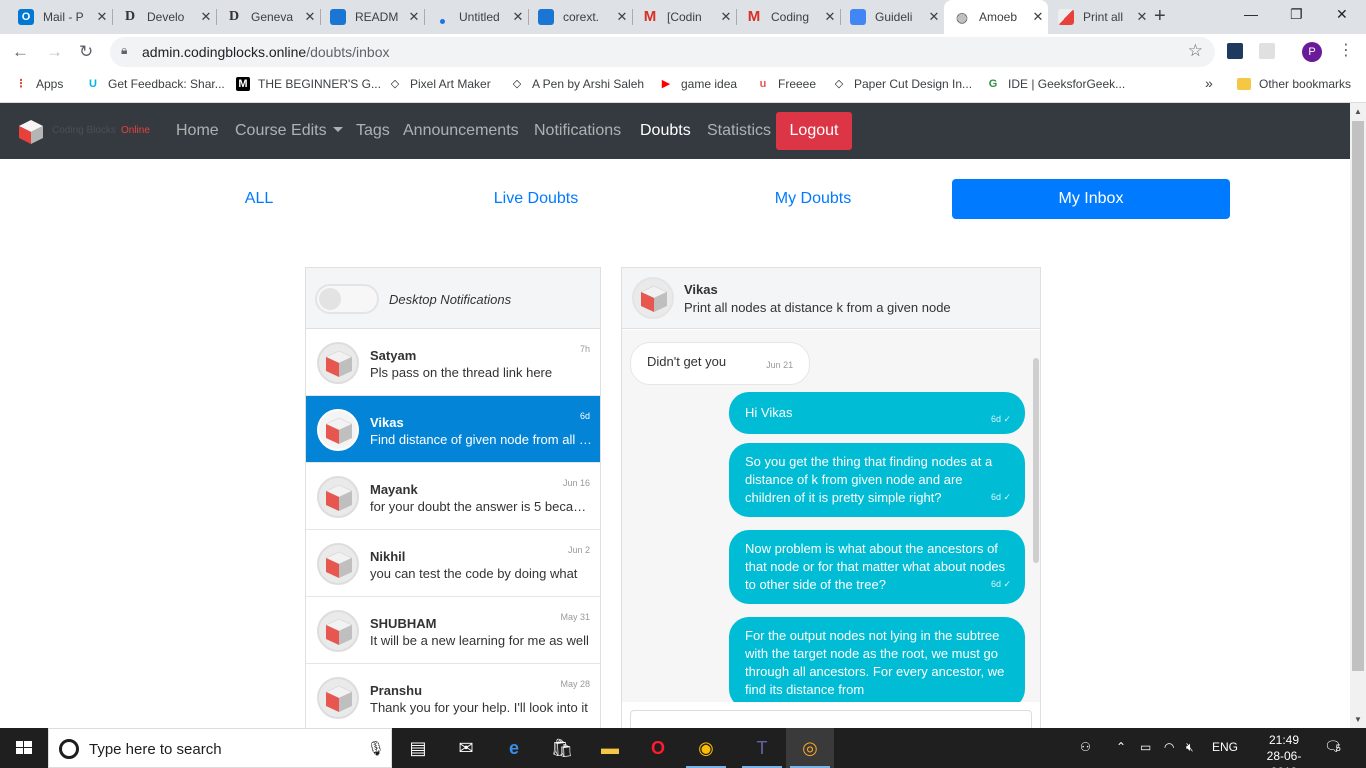 The height and width of the screenshot is (768, 1366). What do you see at coordinates (39, 84) in the screenshot?
I see `bookmark-item: ⋮ Apps` at bounding box center [39, 84].